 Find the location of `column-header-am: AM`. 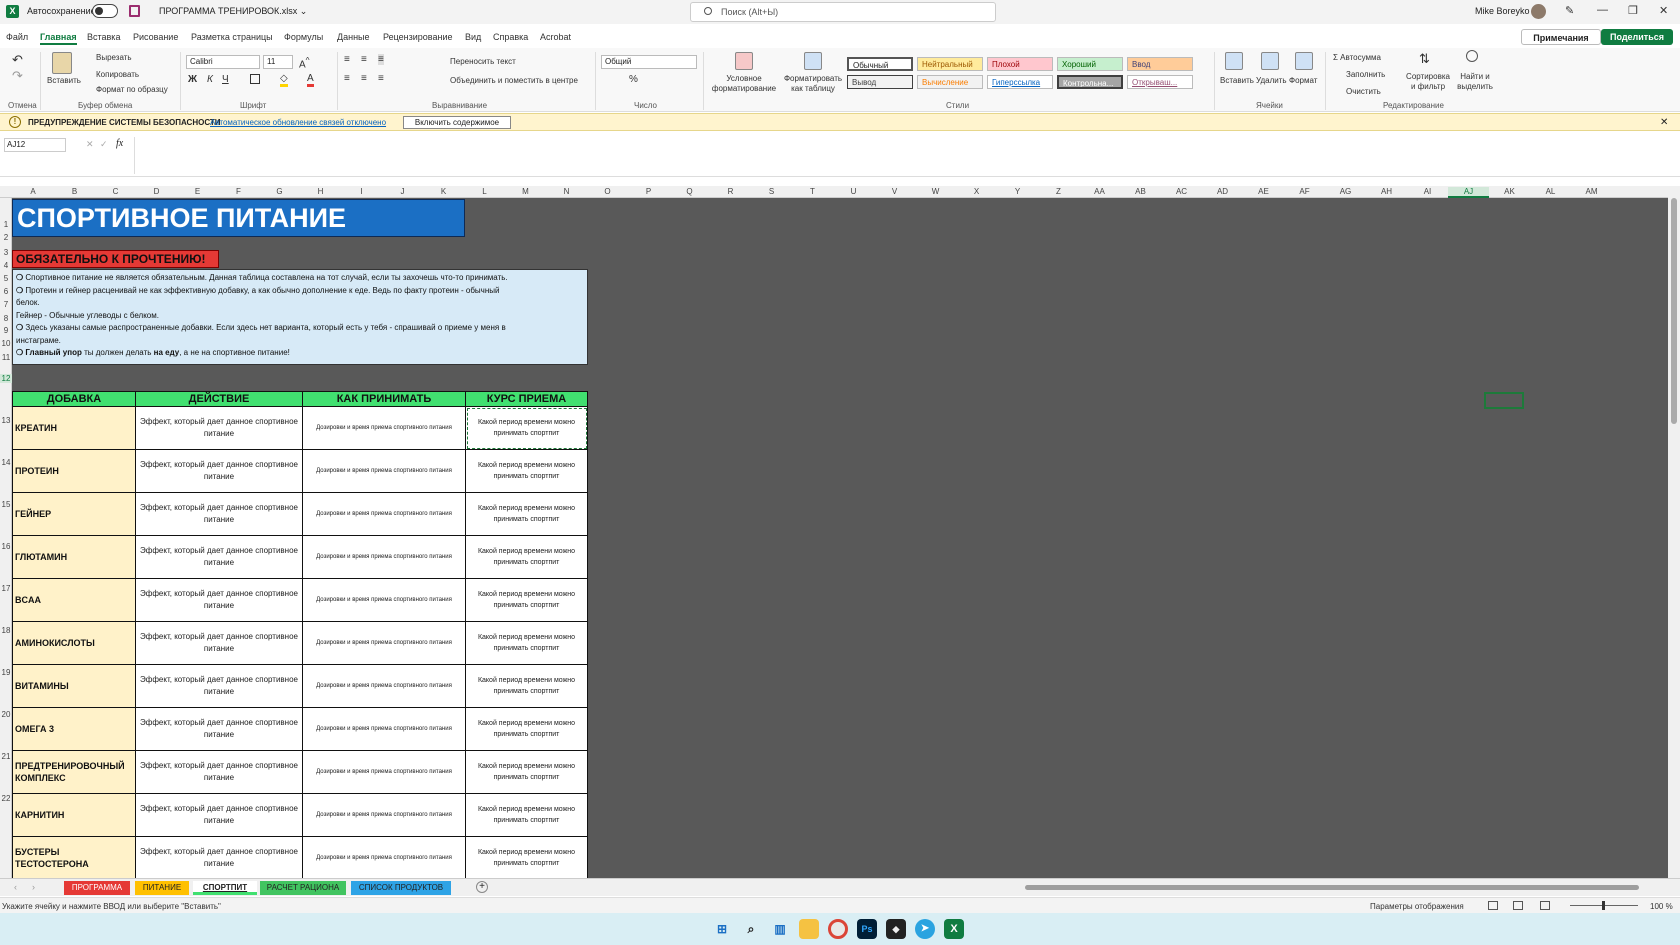

column-header-am: AM is located at coordinates (1591, 191).